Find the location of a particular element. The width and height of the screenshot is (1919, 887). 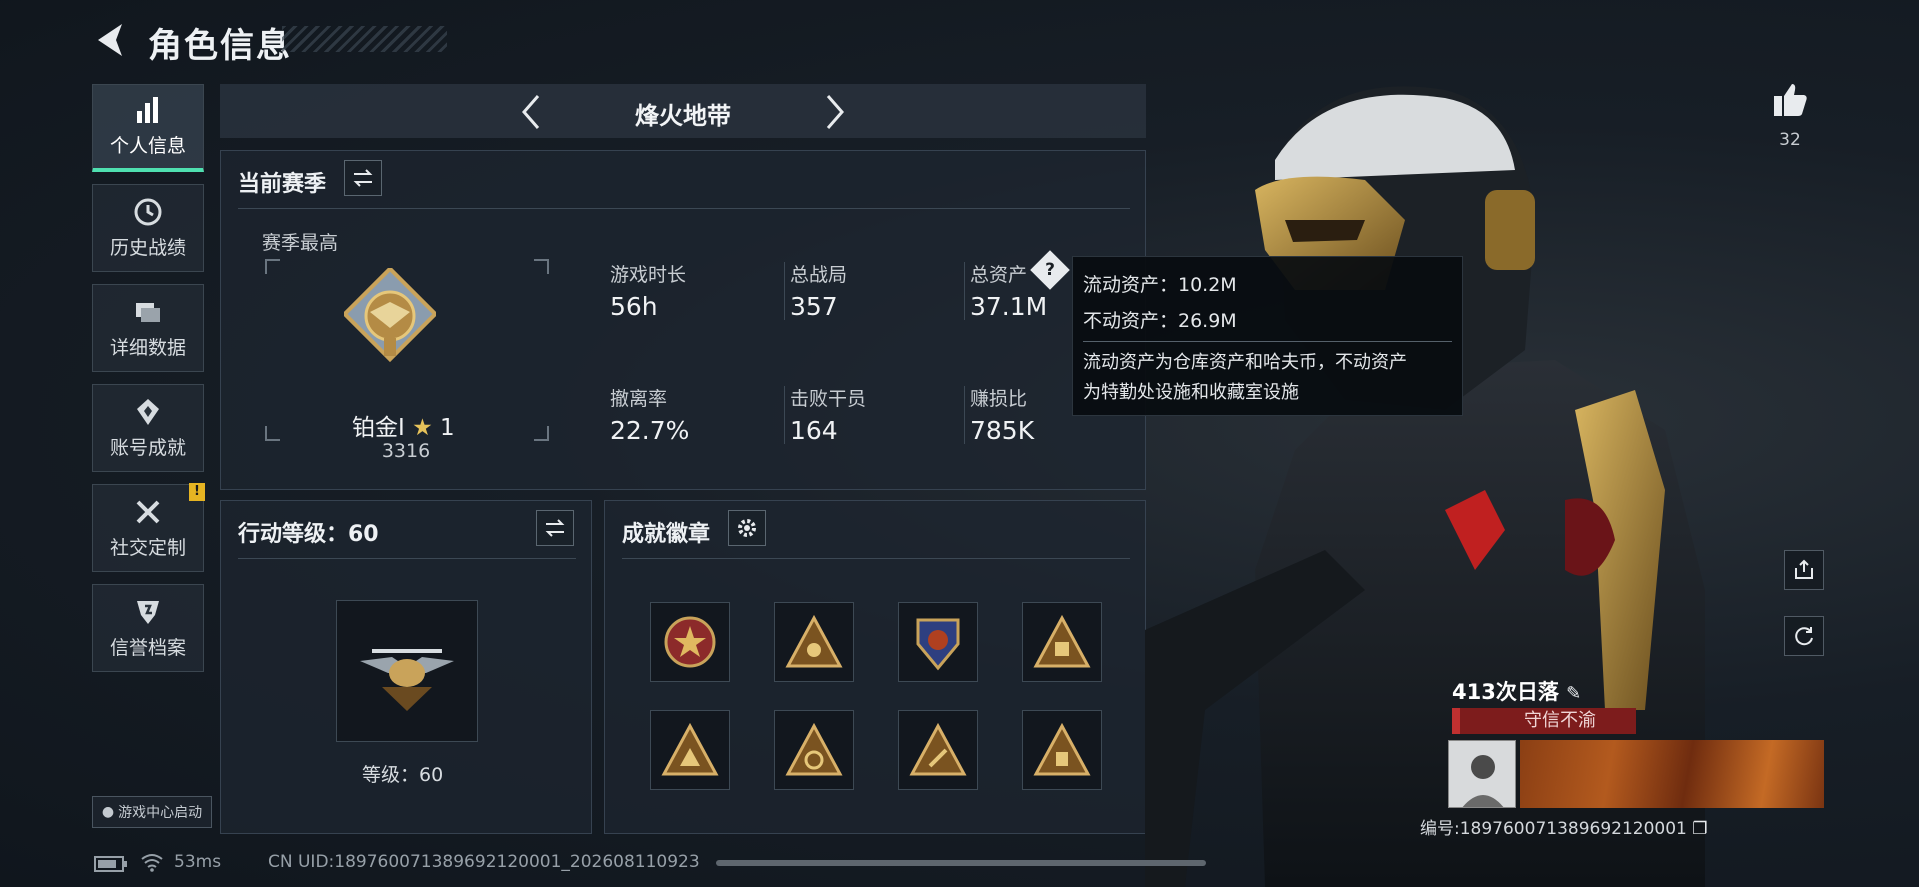

stat-value-total-matches: 357 is located at coordinates (814, 306).